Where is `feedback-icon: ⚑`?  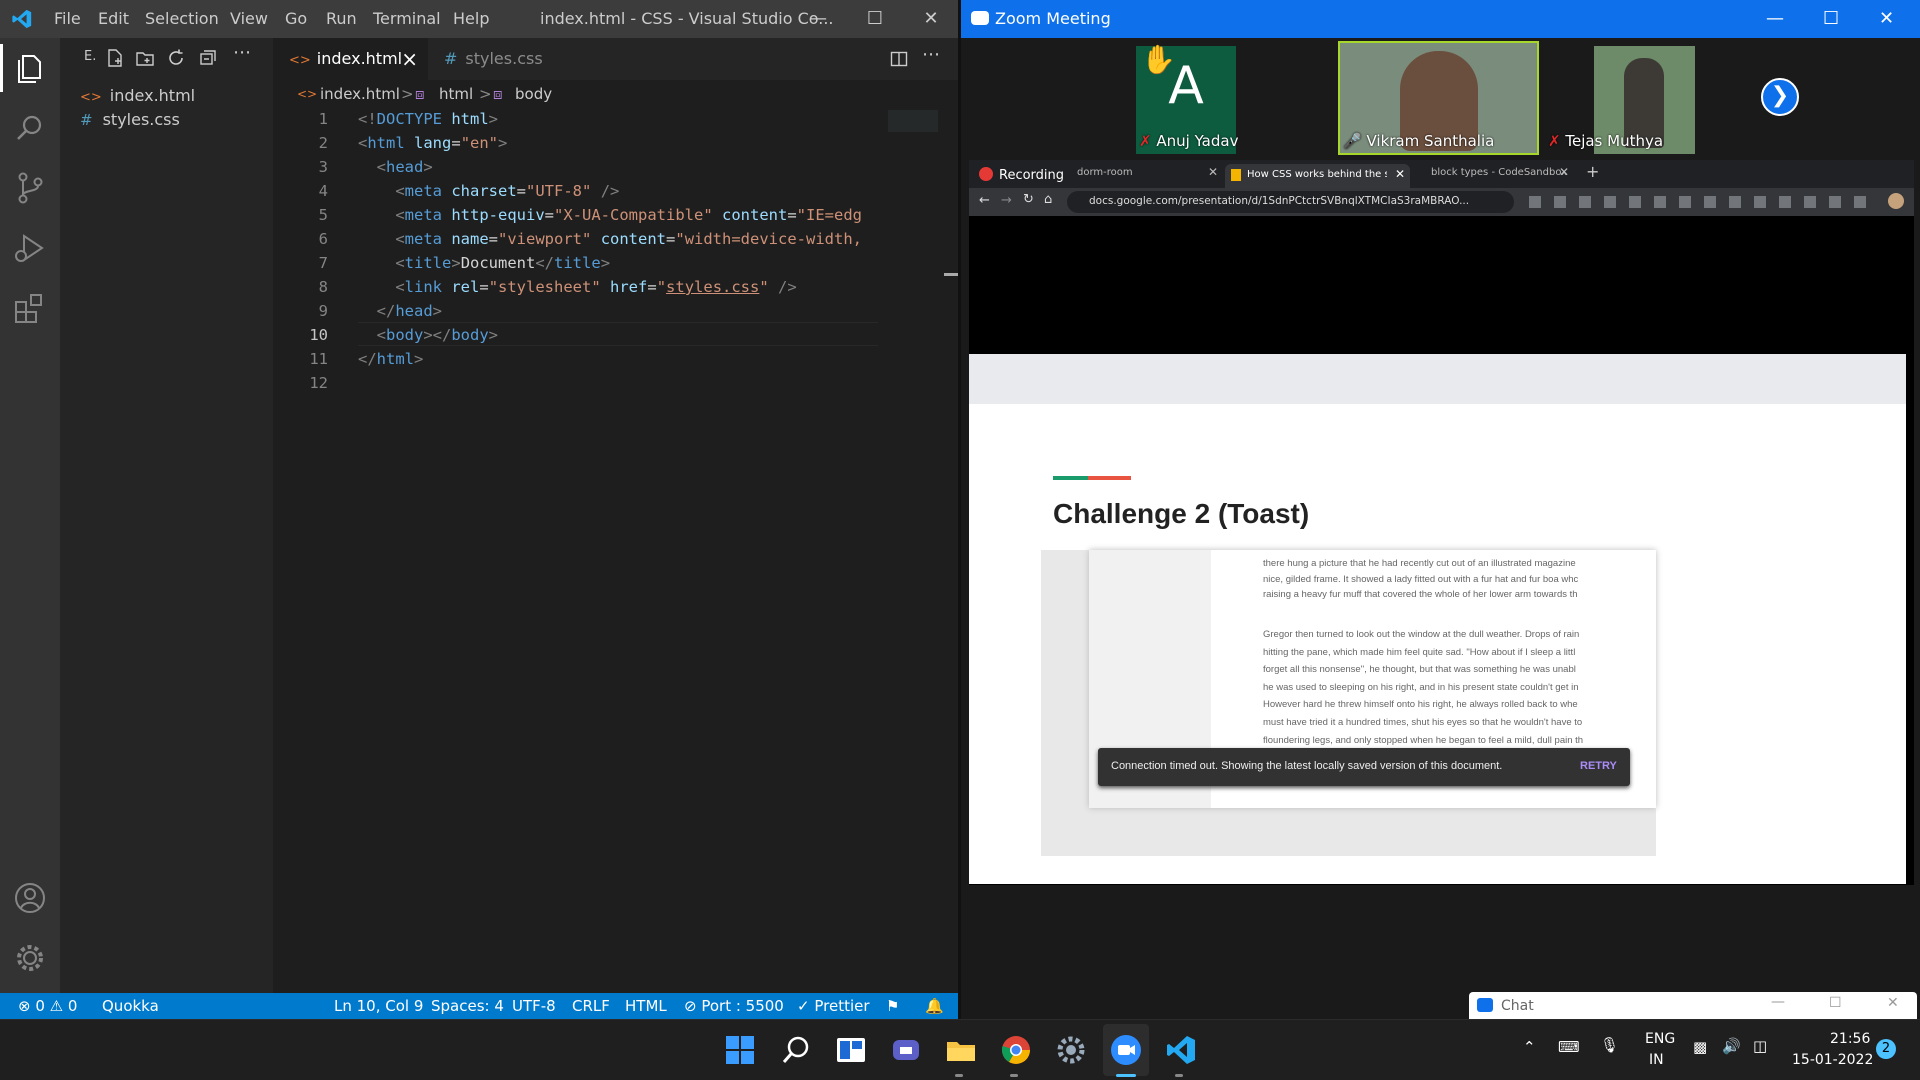 feedback-icon: ⚑ is located at coordinates (892, 1006).